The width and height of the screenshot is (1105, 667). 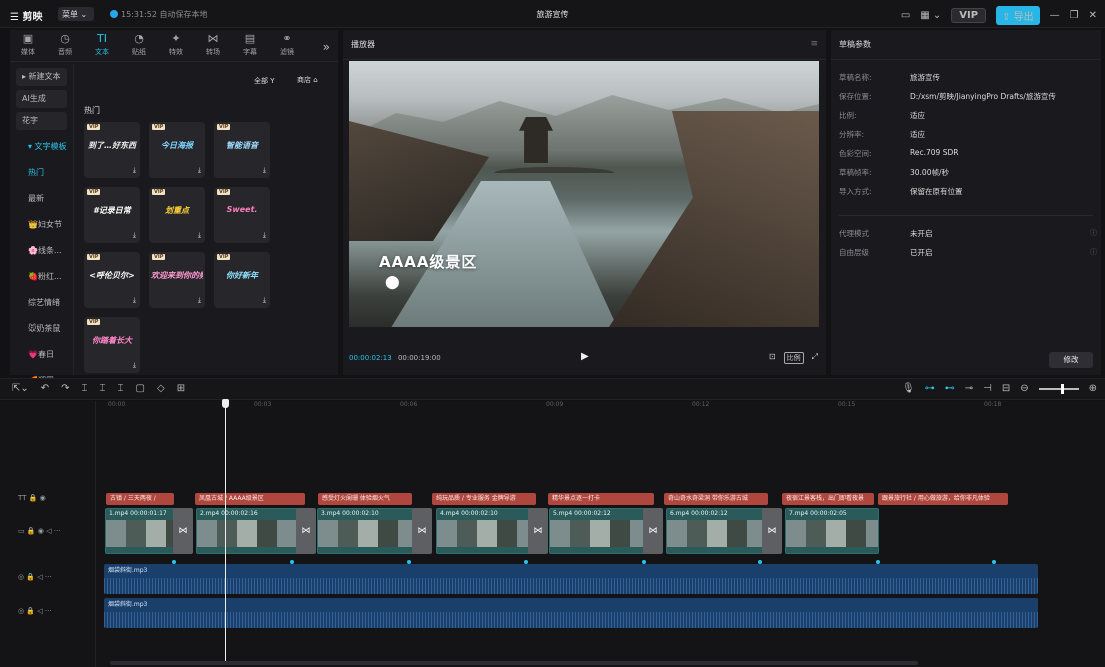 I want to click on screen-icon: ▦ ⌄, so click(x=930, y=15).